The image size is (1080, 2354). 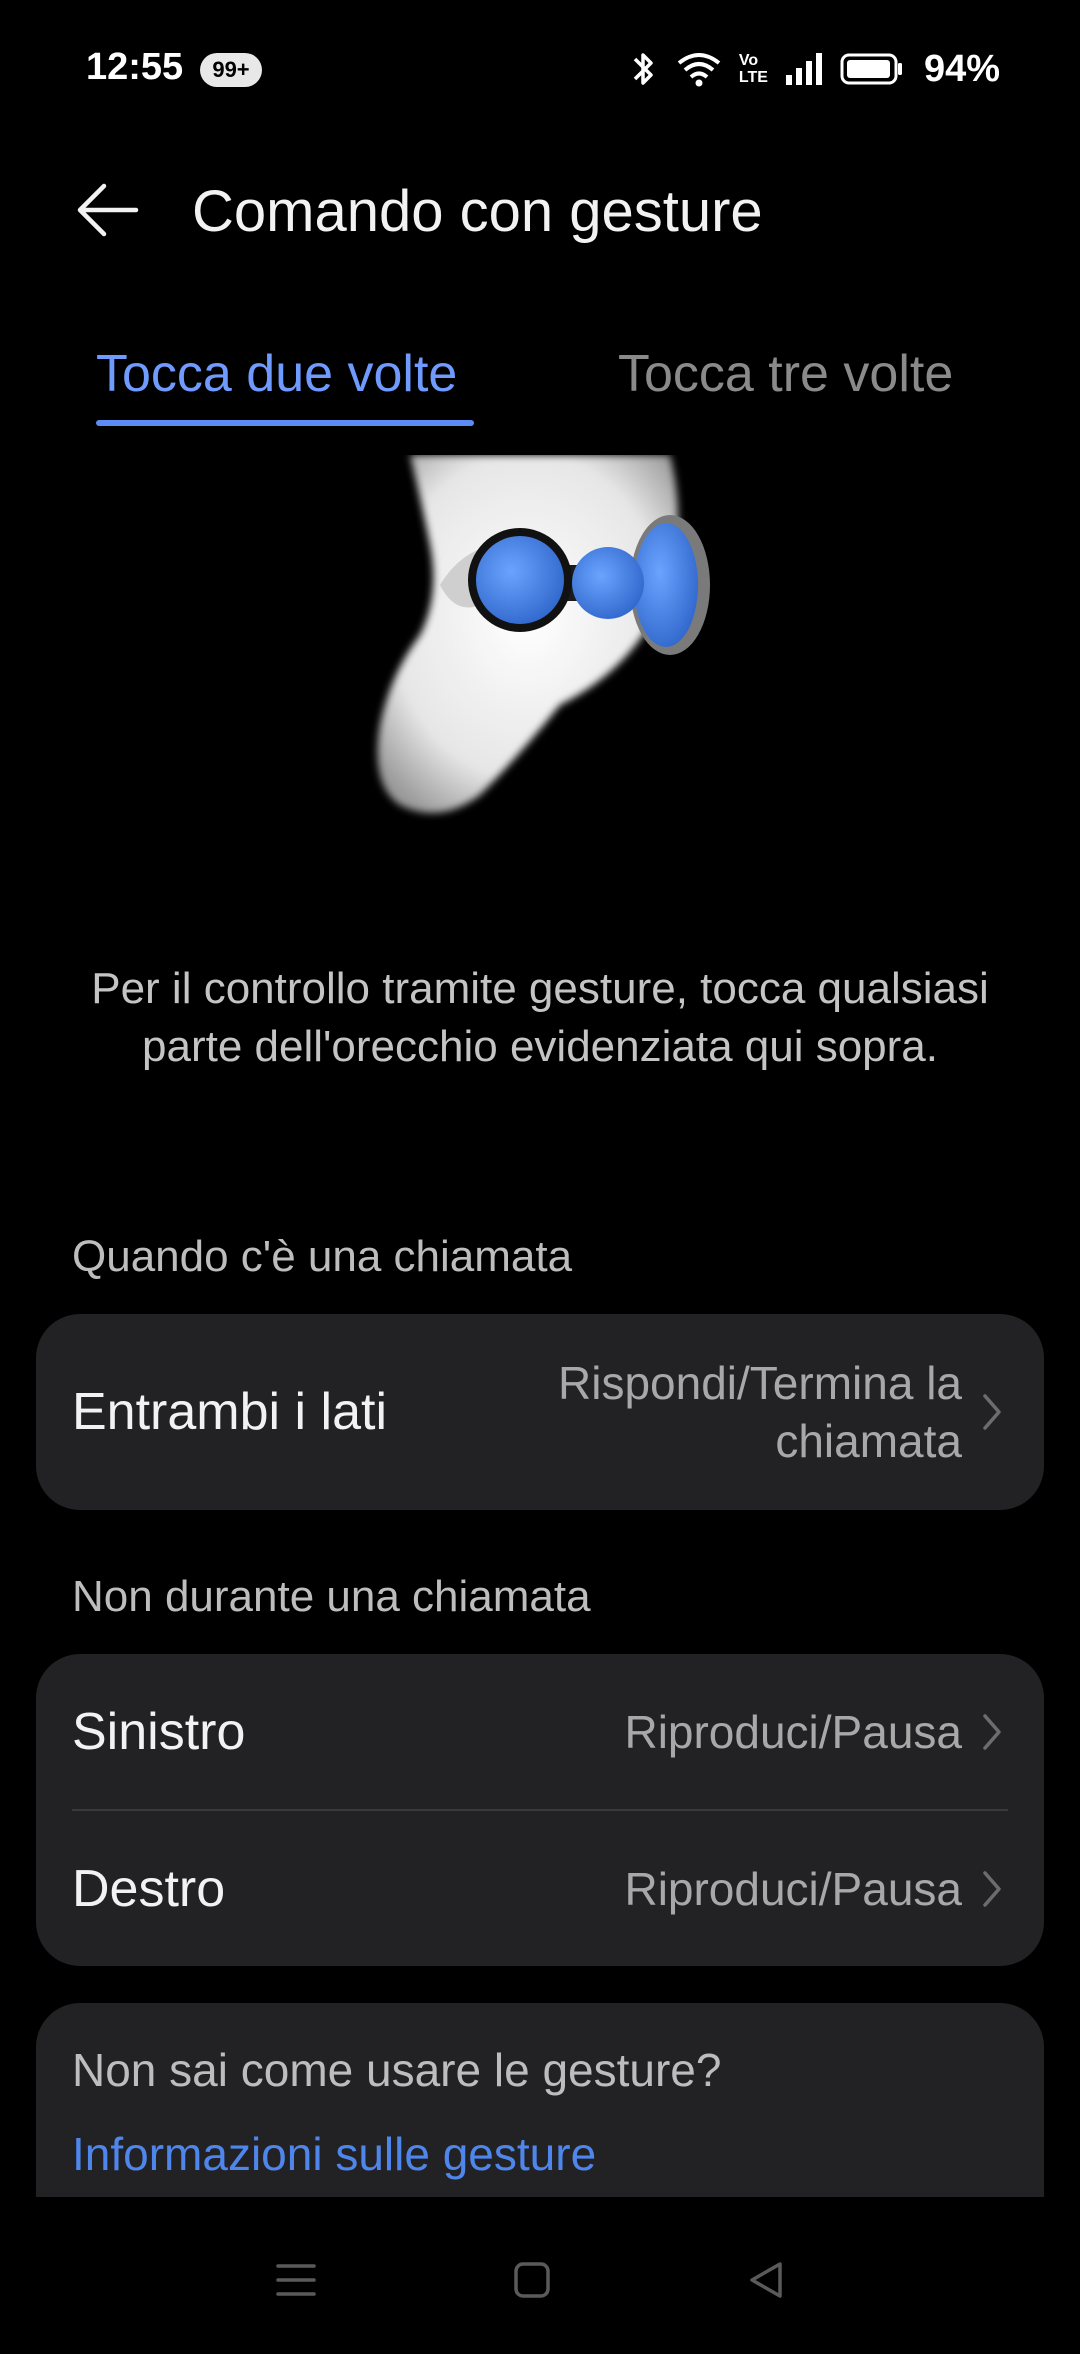 What do you see at coordinates (785, 374) in the screenshot?
I see `tab-triple-tap: Tocca tre volte` at bounding box center [785, 374].